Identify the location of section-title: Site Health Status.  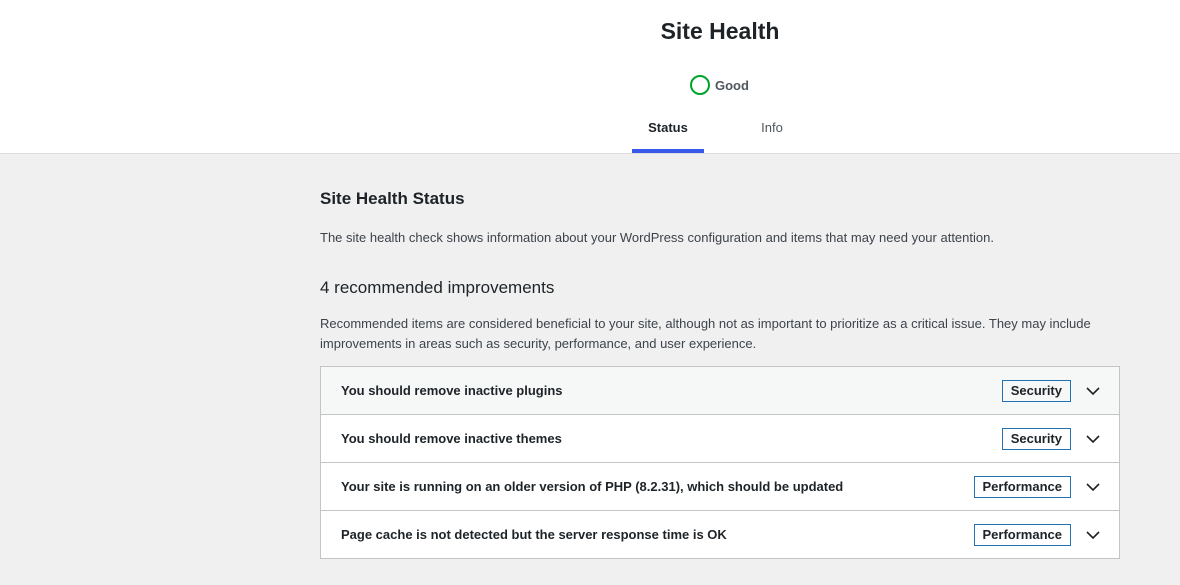
(392, 198).